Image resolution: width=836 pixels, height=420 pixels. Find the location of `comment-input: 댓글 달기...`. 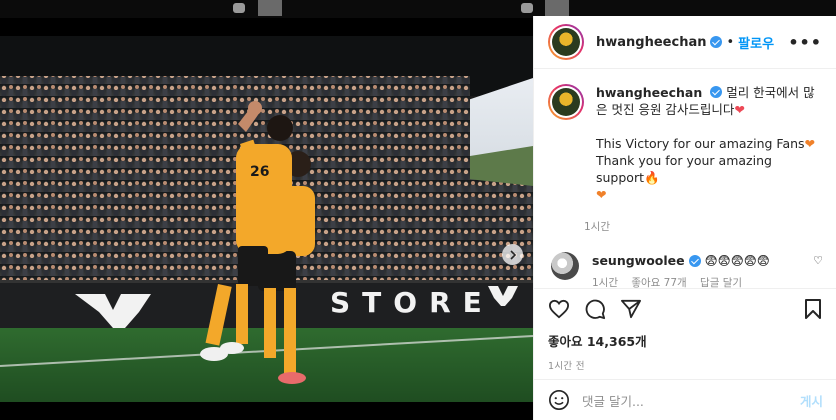

comment-input: 댓글 달기... is located at coordinates (613, 400).